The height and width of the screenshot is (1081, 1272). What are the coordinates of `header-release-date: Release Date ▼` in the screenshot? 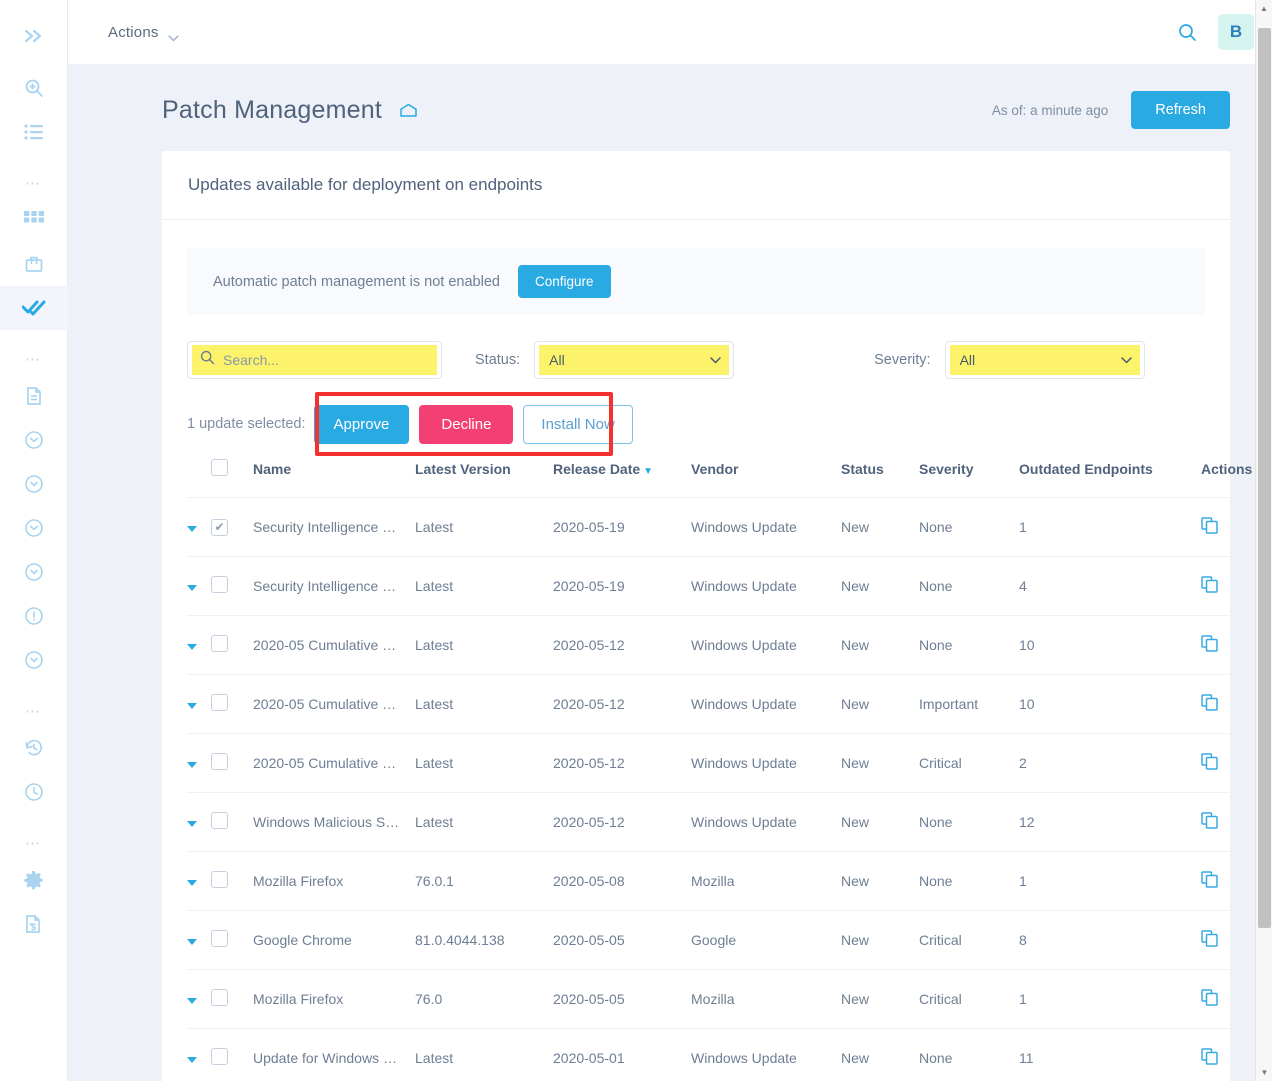 It's located at (622, 478).